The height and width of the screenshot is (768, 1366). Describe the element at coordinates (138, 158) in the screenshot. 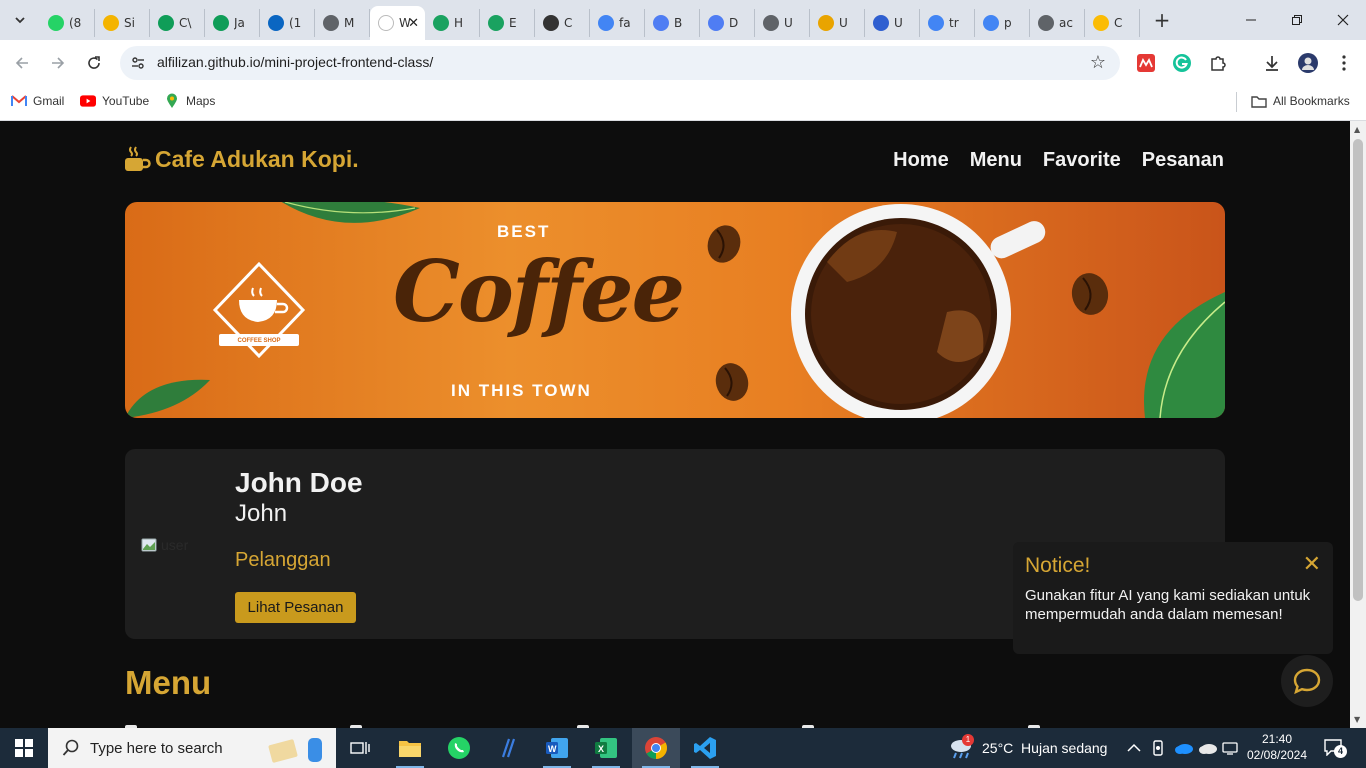

I see `coffee-cup-icon` at that location.